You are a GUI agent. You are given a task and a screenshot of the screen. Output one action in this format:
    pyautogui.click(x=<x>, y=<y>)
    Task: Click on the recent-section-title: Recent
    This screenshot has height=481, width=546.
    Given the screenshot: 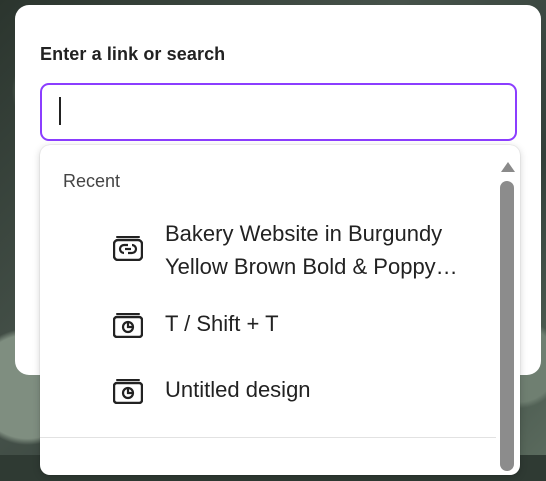 What is the action you would take?
    pyautogui.click(x=92, y=181)
    